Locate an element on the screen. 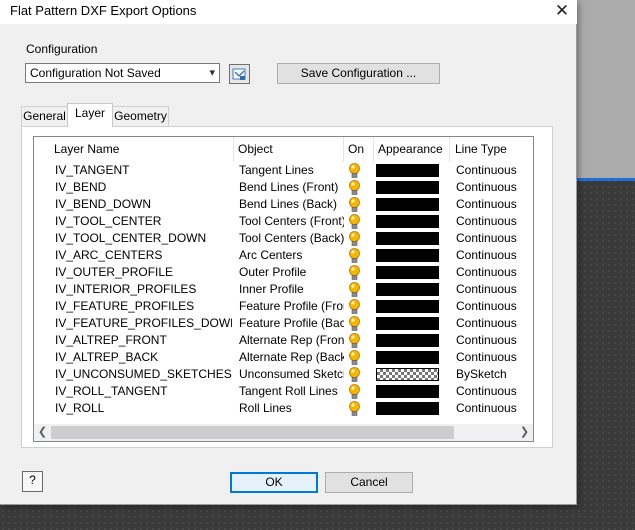  cell-layer-name: IV_FEATURE_PROFILES_DOWN is located at coordinates (143, 323).